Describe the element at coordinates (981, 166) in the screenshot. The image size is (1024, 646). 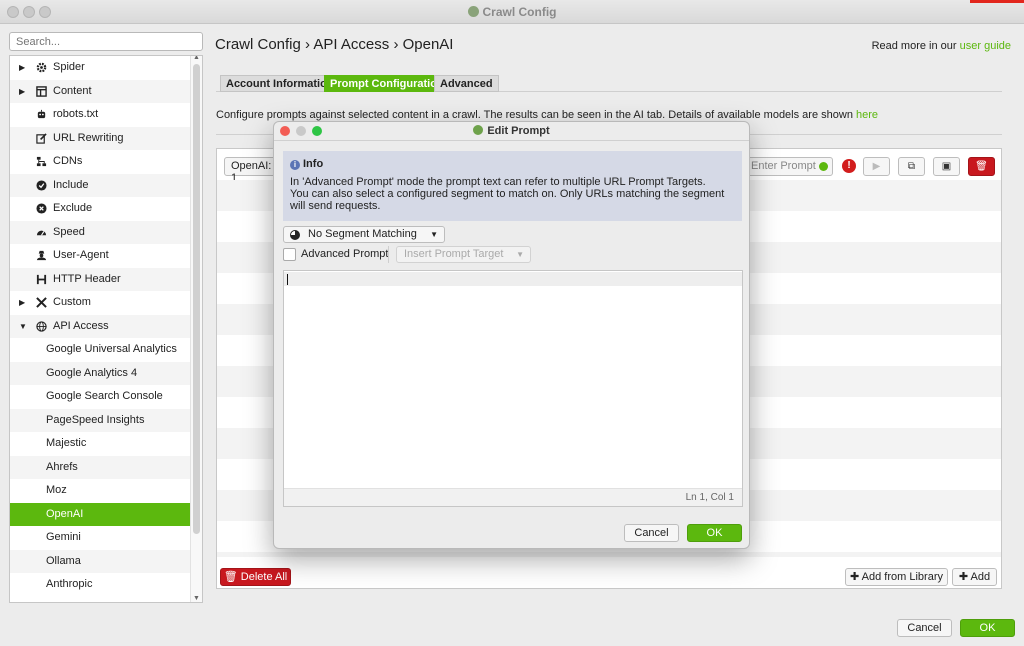
I see `delete-button: 🗑` at that location.